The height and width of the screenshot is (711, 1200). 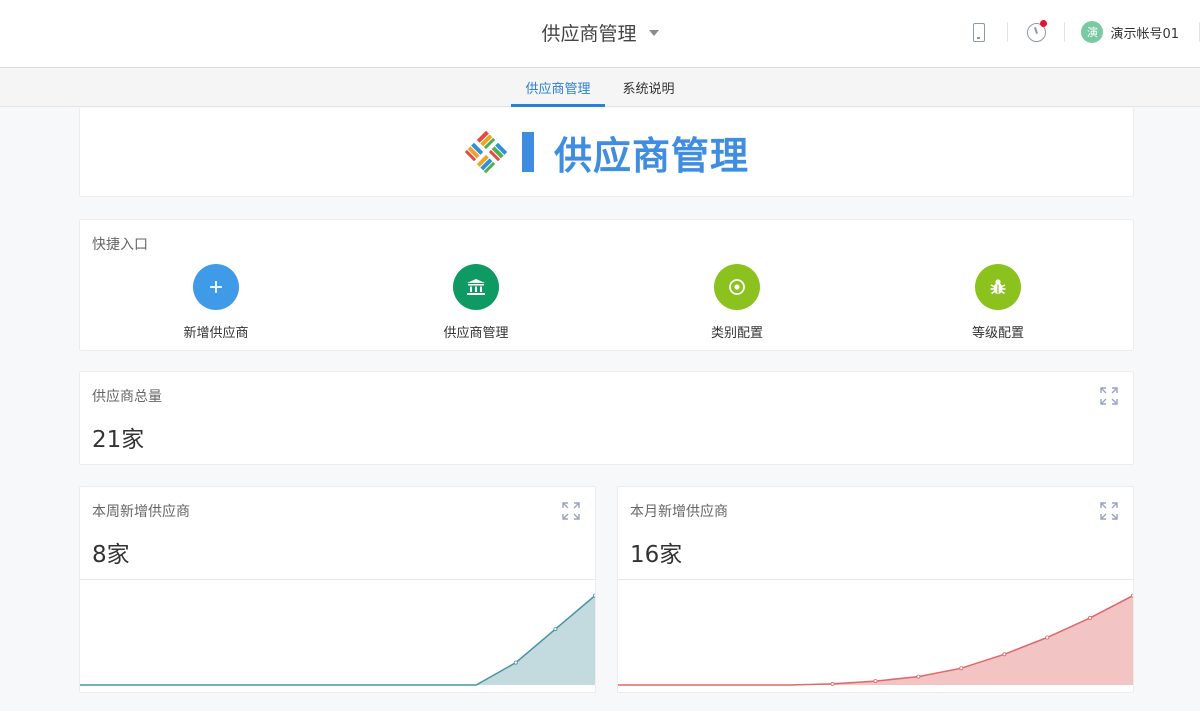 I want to click on title-bar-mark, so click(x=527, y=152).